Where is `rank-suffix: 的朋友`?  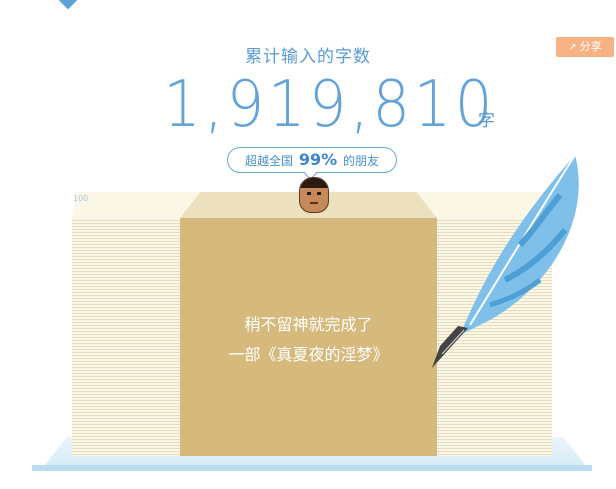 rank-suffix: 的朋友 is located at coordinates (360, 161).